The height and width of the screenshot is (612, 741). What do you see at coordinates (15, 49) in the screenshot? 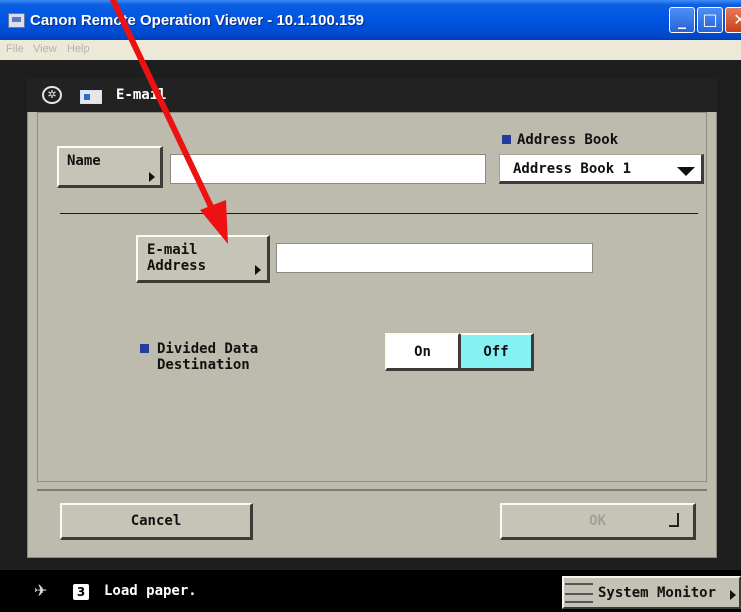
I see `menu-file: File` at bounding box center [15, 49].